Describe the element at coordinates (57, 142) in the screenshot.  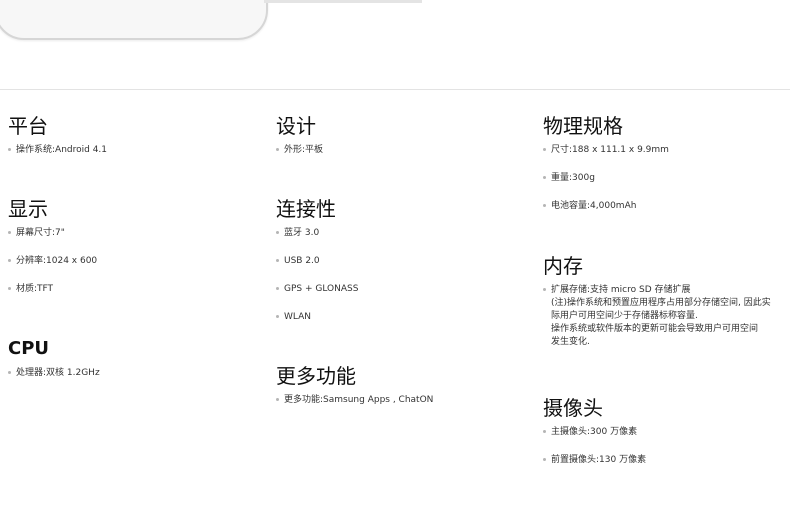
I see `section-platform: 平台 操作系统:Android 4.1` at that location.